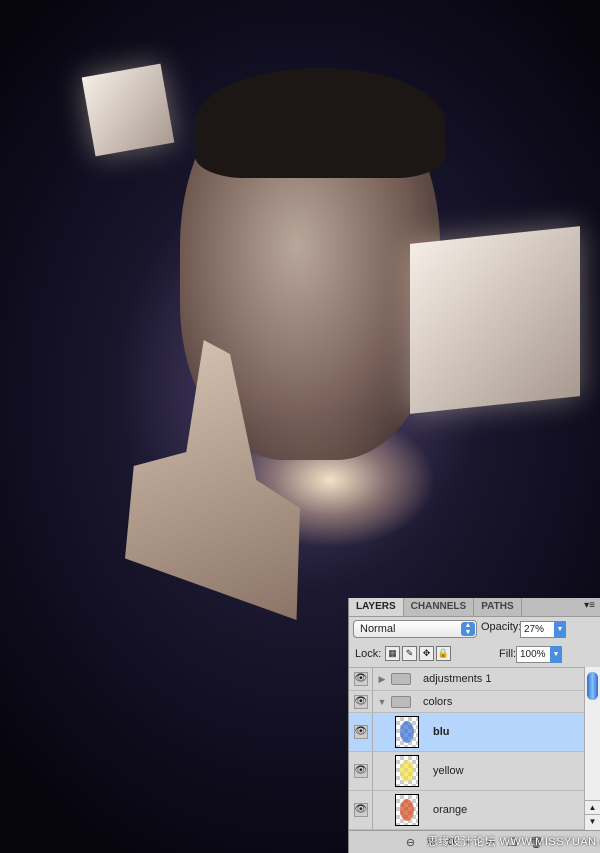 The image size is (600, 853). Describe the element at coordinates (415, 629) in the screenshot. I see `blend-mode-select: Normal ▲ ▼` at that location.